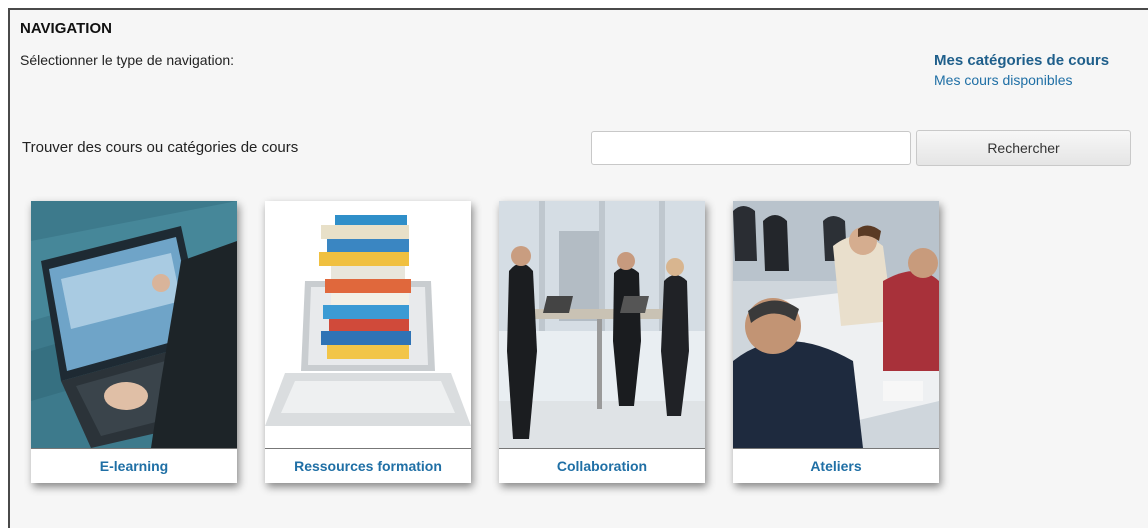  Describe the element at coordinates (127, 60) in the screenshot. I see `navigation-type-label: Sélectionner le type de navigation:` at that location.